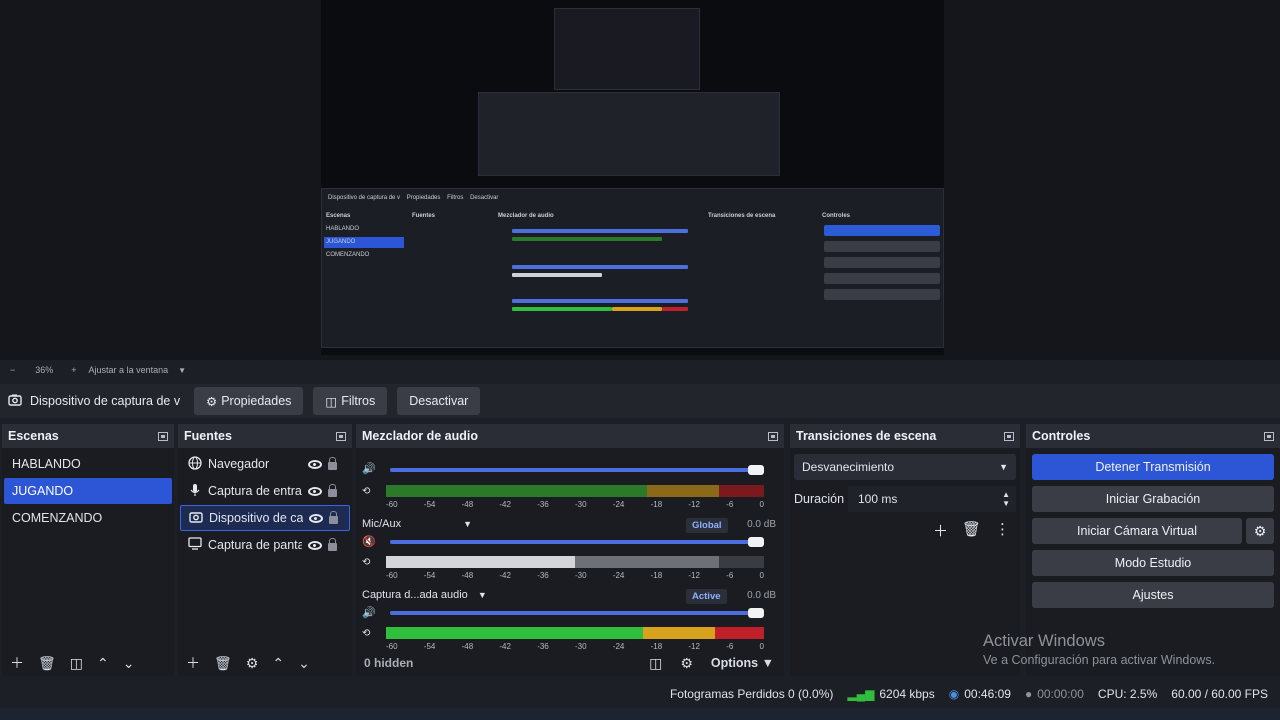 This screenshot has width=1280, height=720. What do you see at coordinates (417, 524) in the screenshot?
I see `track-name: Mic/Aux ▼` at bounding box center [417, 524].